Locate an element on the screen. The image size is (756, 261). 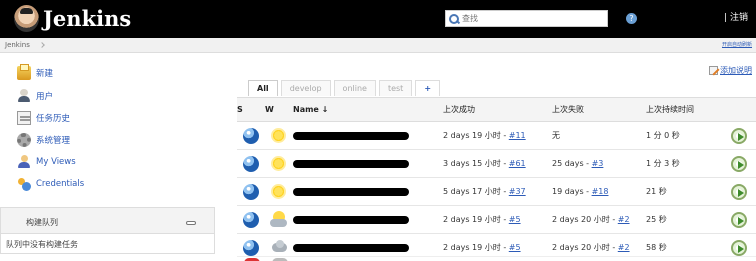
logo-text: Jenkins is located at coordinates (87, 18).